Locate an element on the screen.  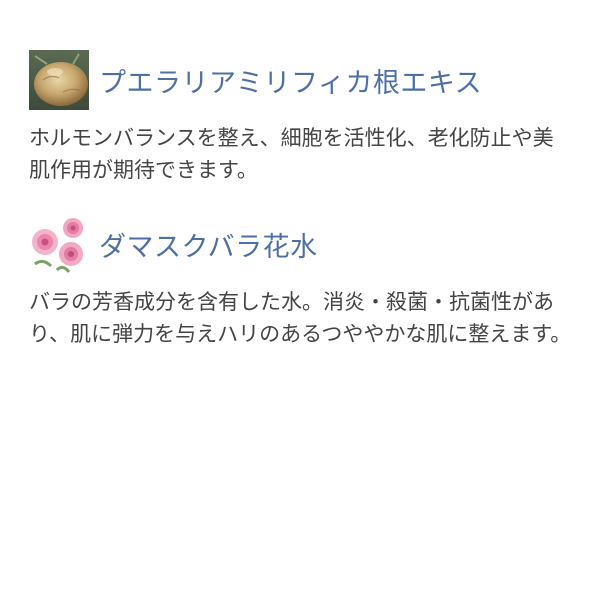
ingredient-heading-row: ダマスクバラ花水 is located at coordinates (301, 244).